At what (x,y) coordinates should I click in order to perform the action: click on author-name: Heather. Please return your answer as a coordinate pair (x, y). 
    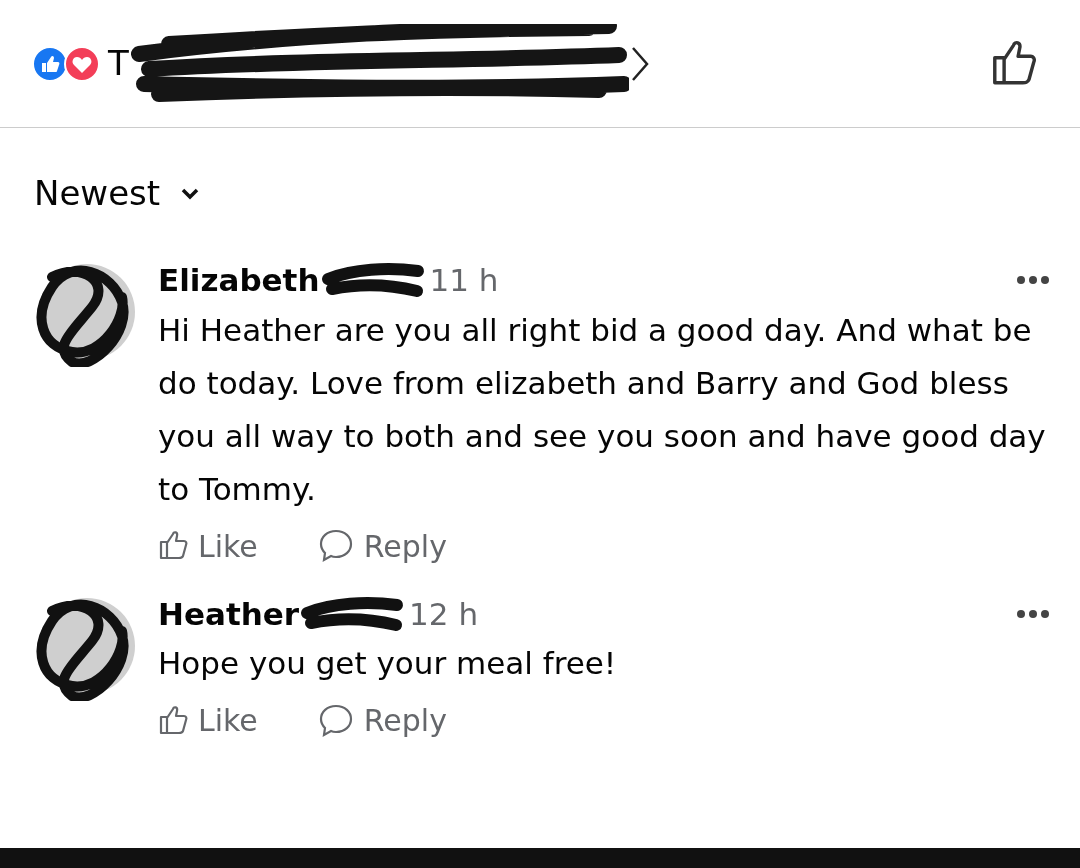
    Looking at the image, I should click on (229, 614).